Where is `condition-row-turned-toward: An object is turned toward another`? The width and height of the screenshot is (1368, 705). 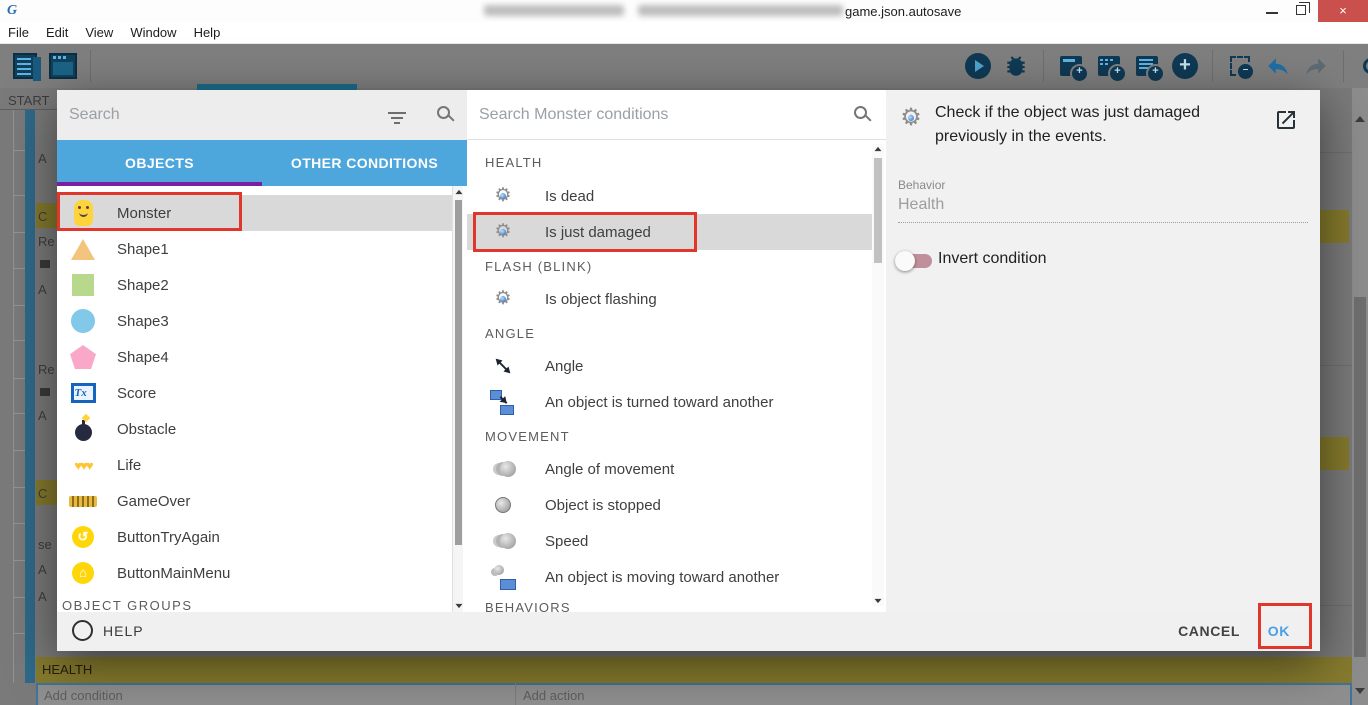 condition-row-turned-toward: An object is turned toward another is located at coordinates (669, 402).